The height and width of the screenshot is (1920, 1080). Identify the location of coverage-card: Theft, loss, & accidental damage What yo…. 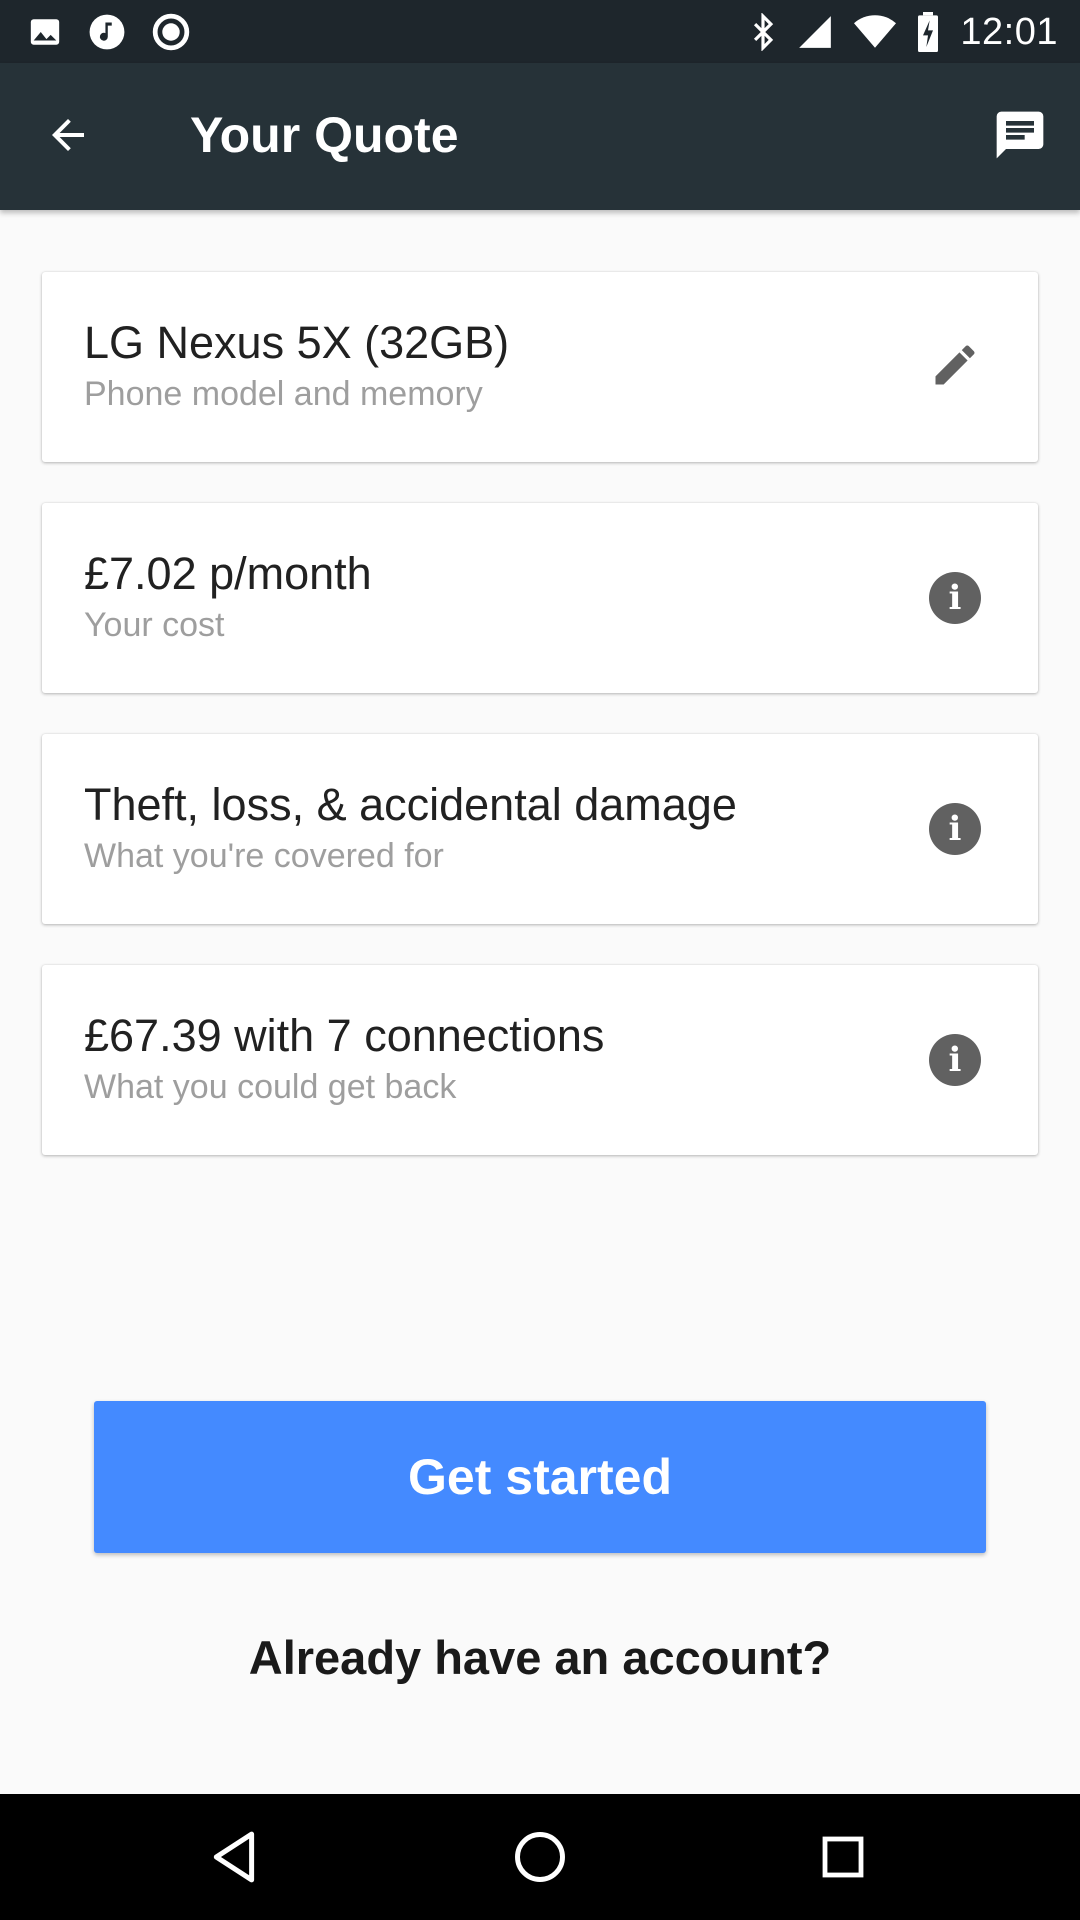
(540, 829).